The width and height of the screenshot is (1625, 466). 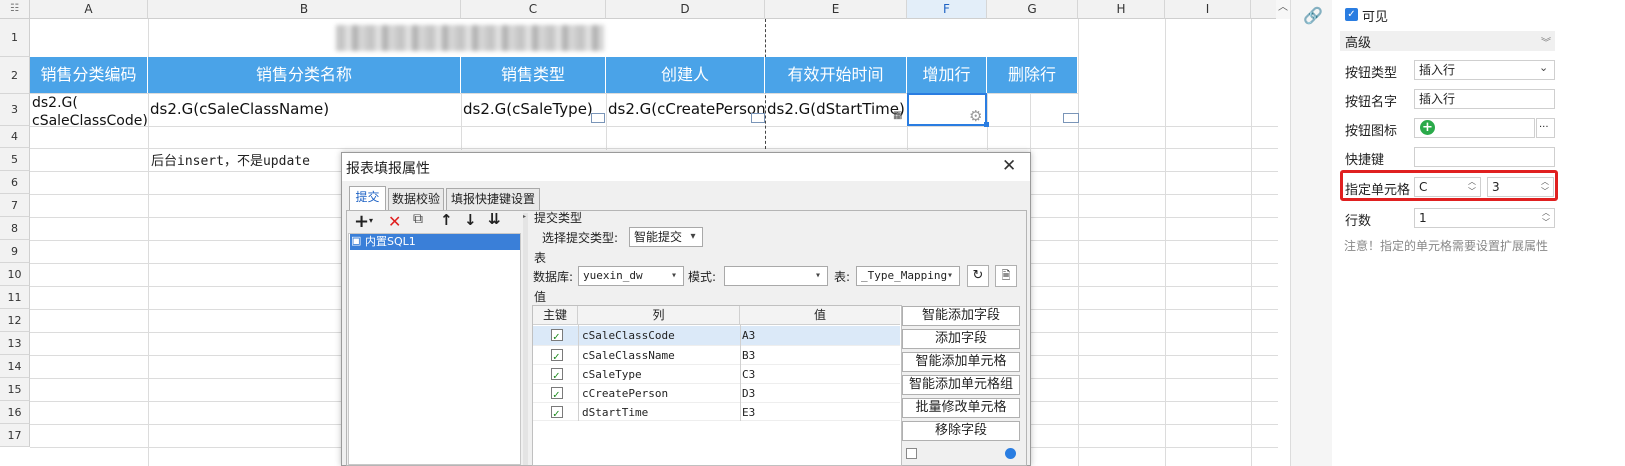 What do you see at coordinates (15, 412) in the screenshot?
I see `row-header-16: 16` at bounding box center [15, 412].